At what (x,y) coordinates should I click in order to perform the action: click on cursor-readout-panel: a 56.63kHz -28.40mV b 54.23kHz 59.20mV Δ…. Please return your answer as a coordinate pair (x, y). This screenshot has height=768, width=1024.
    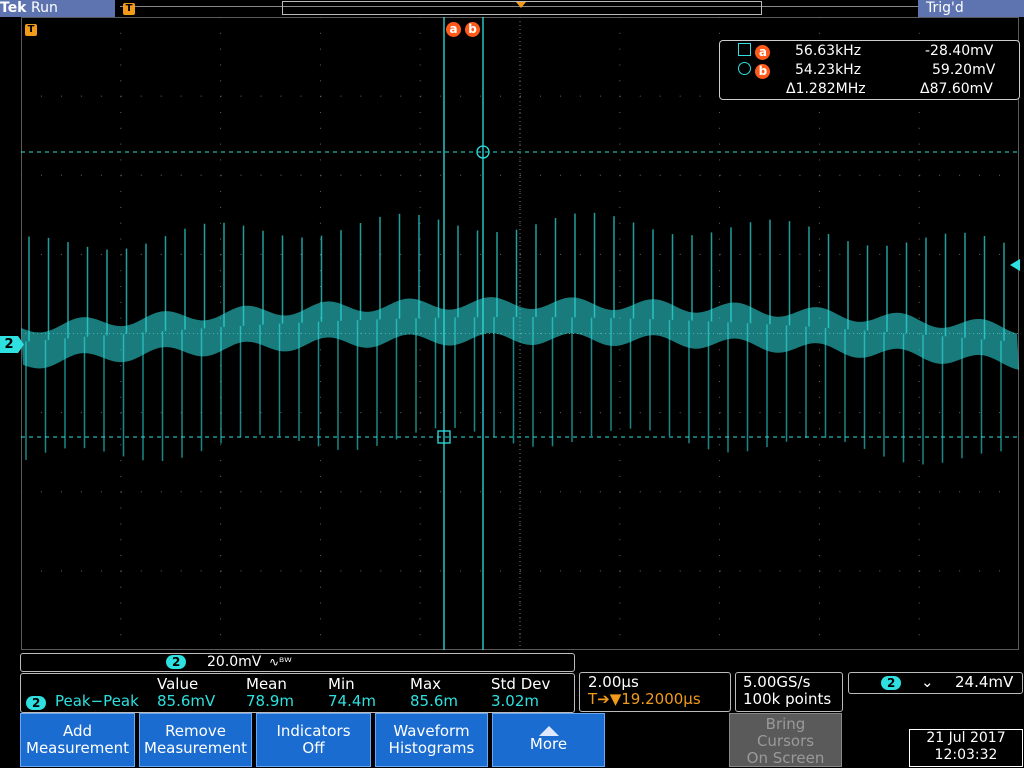
    Looking at the image, I should click on (869, 70).